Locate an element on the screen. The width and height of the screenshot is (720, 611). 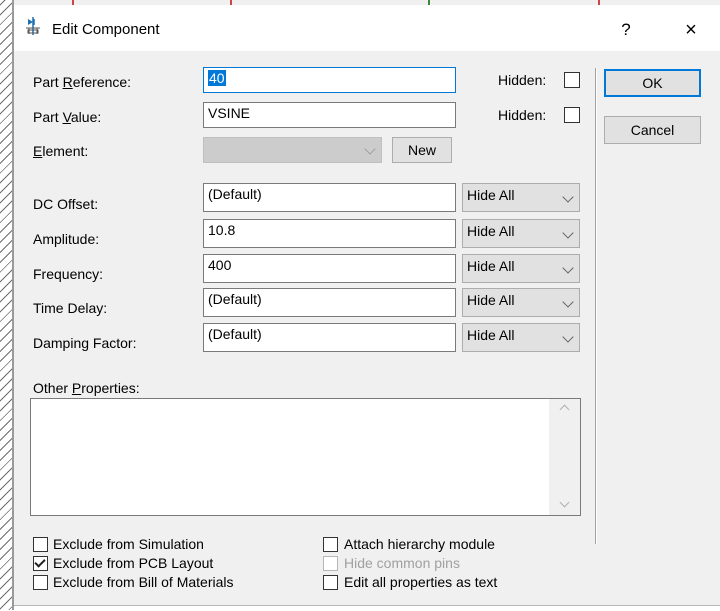
exclude-pcb-checkbox is located at coordinates (40, 563).